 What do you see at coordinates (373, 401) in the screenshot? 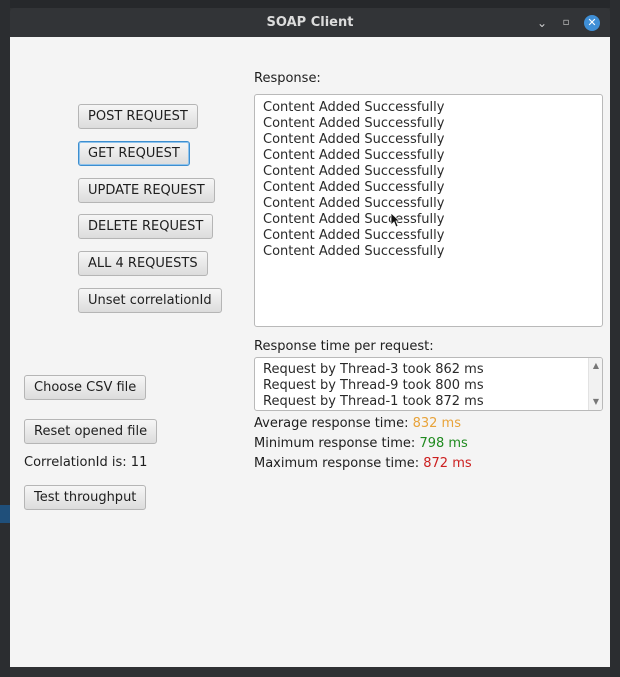
I see `timing-line: Request by Thread-1 took 872 ms` at bounding box center [373, 401].